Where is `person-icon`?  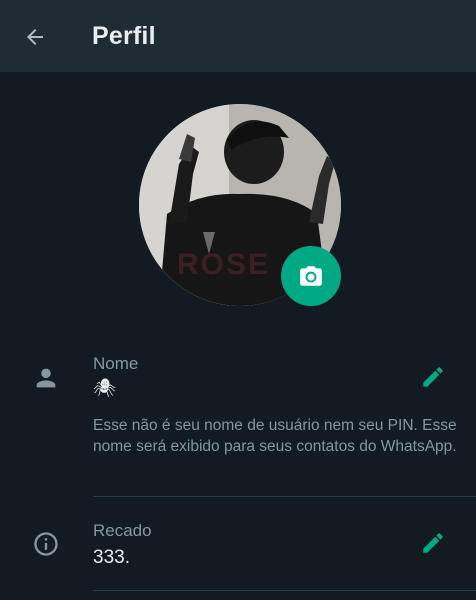 person-icon is located at coordinates (46, 378).